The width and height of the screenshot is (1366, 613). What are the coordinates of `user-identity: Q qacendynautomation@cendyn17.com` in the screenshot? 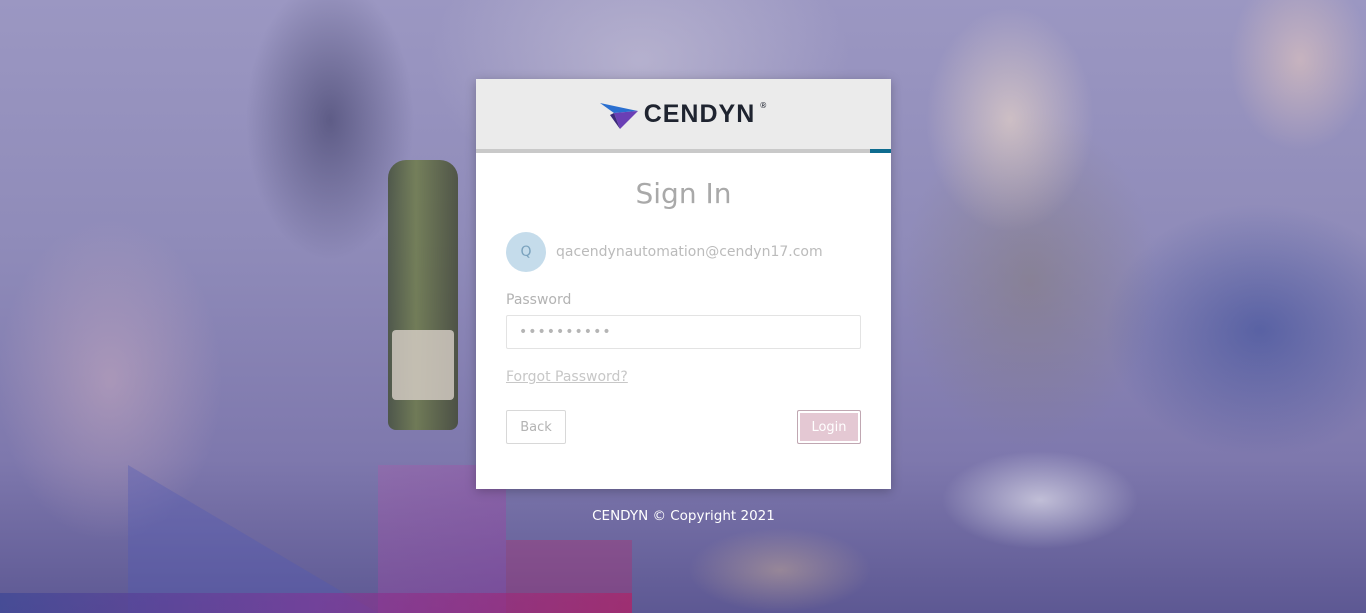 It's located at (698, 252).